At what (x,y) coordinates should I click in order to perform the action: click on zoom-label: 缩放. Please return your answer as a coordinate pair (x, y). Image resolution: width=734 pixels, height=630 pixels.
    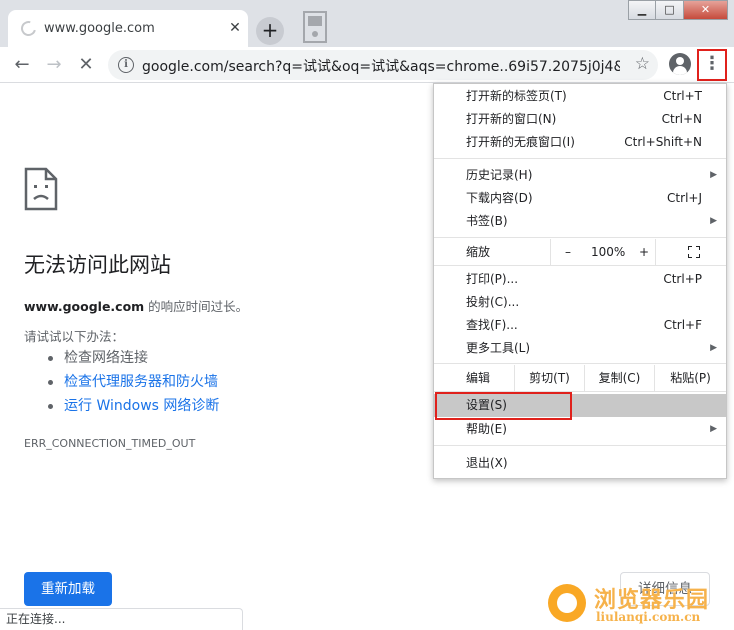
    Looking at the image, I should click on (478, 252).